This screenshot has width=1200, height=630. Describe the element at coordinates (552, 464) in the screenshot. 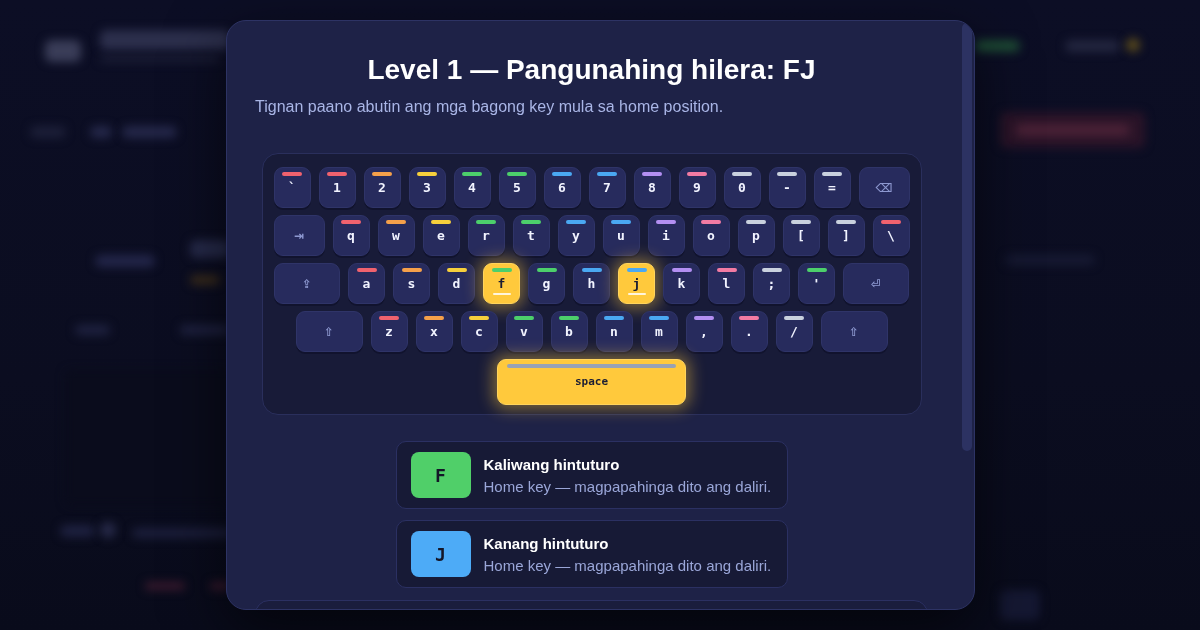

I see `finger-name: Kaliwang hintuturo` at that location.